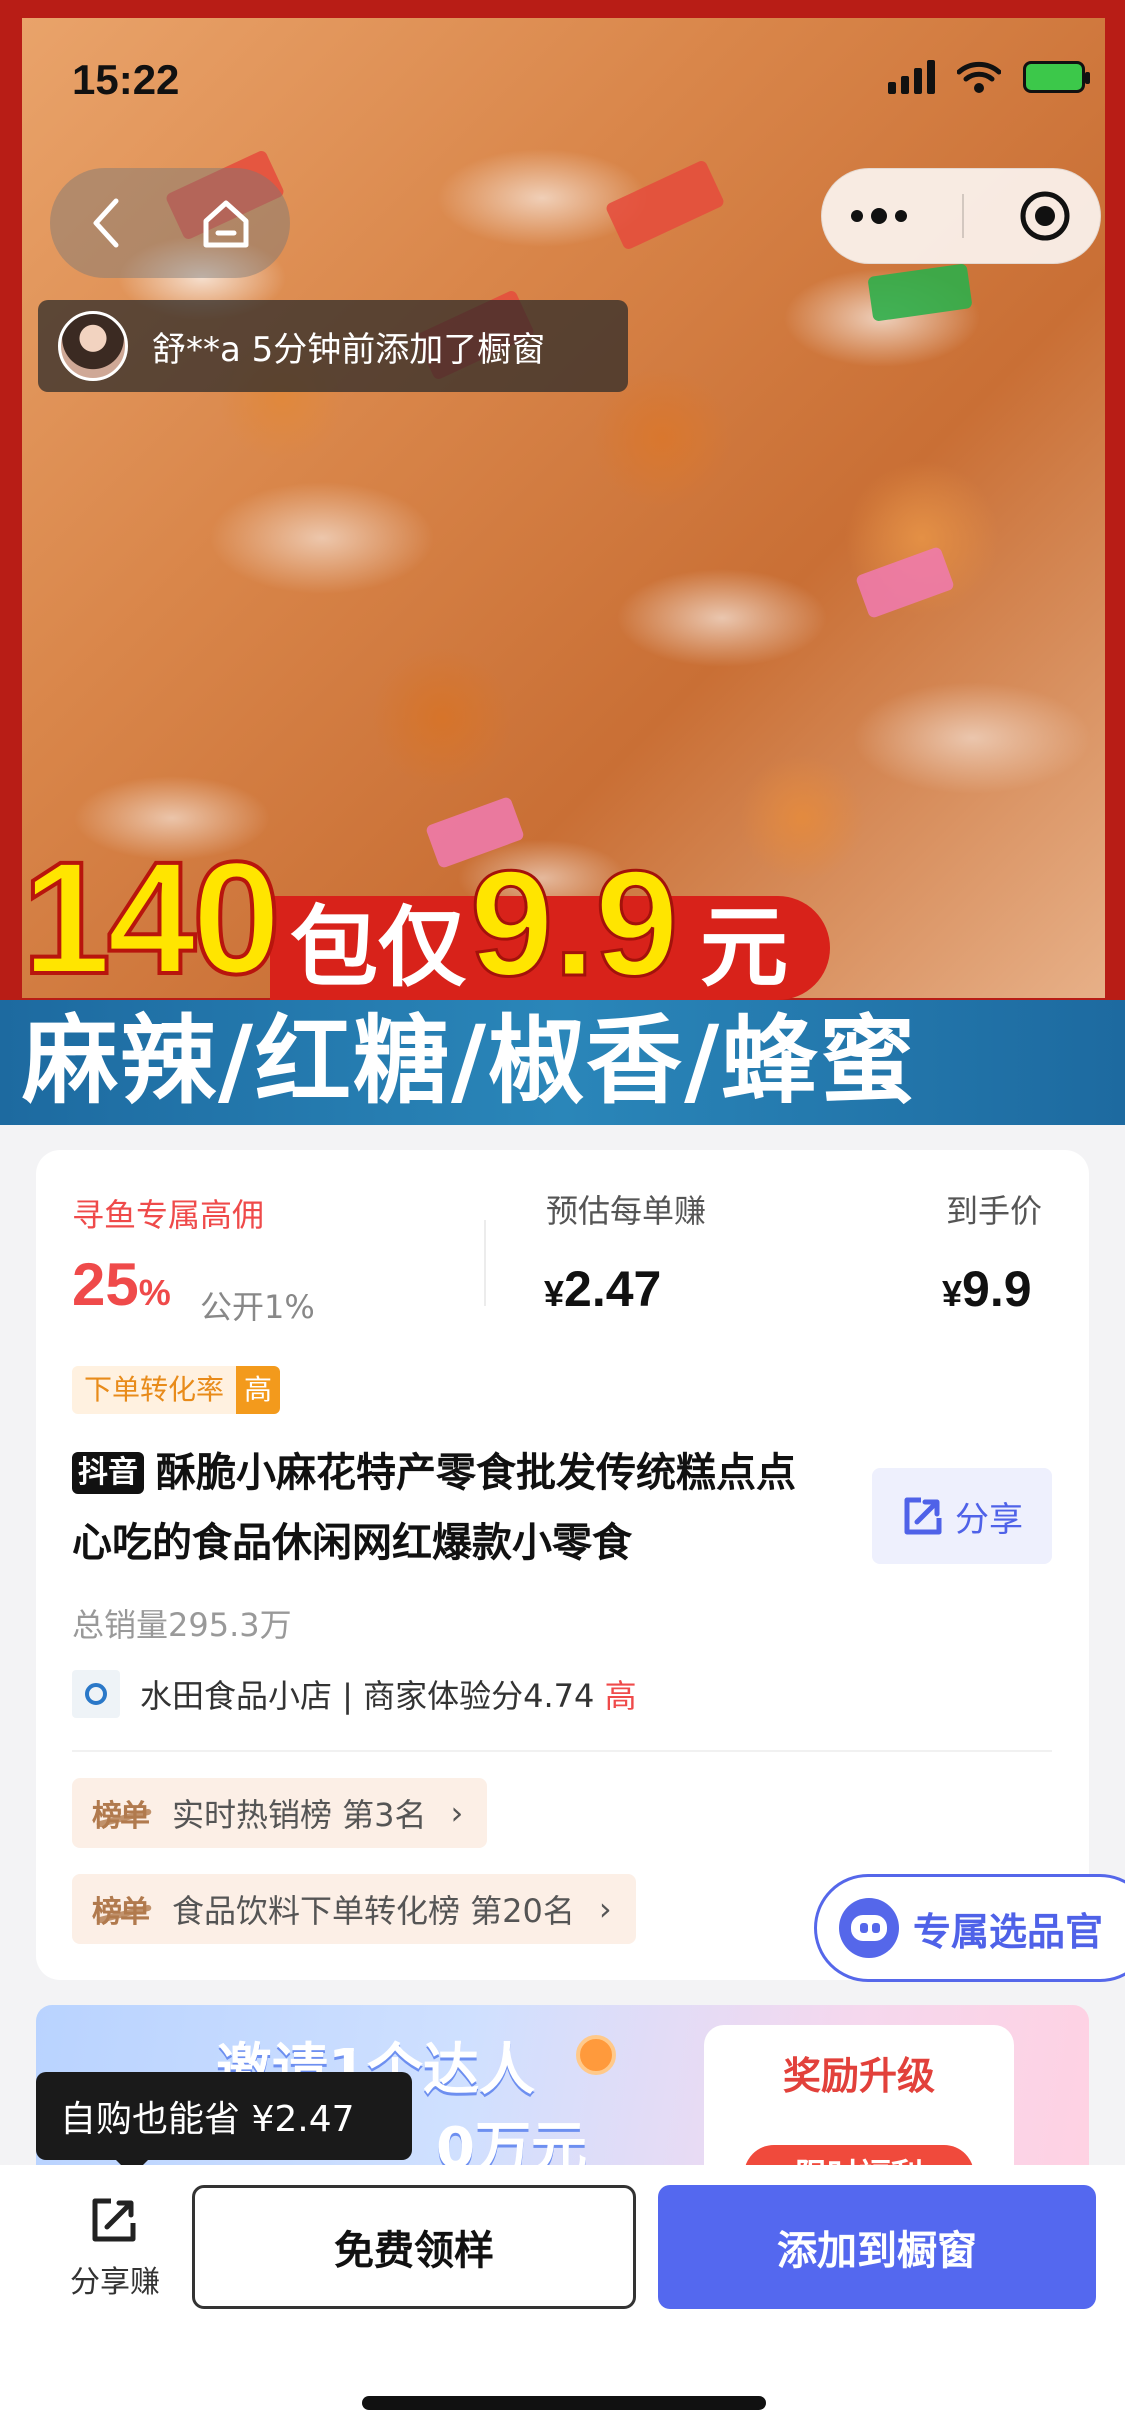 The width and height of the screenshot is (1125, 2436). What do you see at coordinates (106, 223) in the screenshot?
I see `back-icon` at bounding box center [106, 223].